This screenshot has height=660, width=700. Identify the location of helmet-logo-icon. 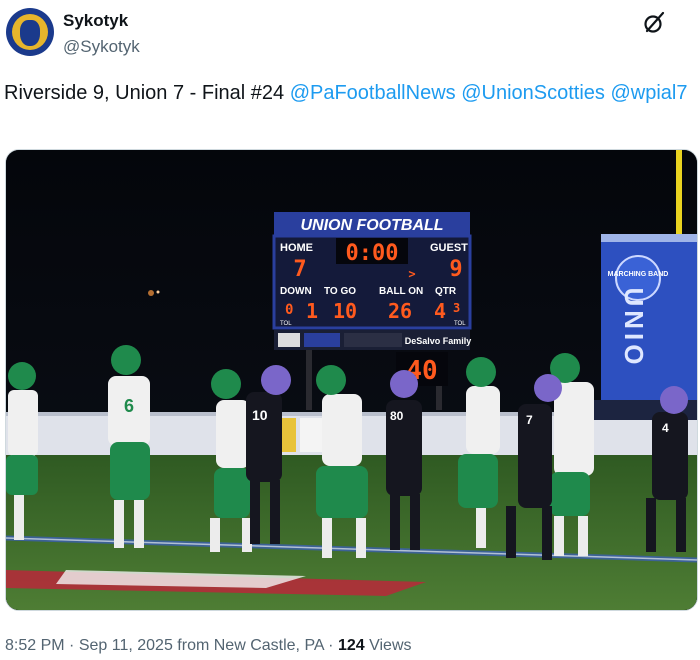
(30, 33).